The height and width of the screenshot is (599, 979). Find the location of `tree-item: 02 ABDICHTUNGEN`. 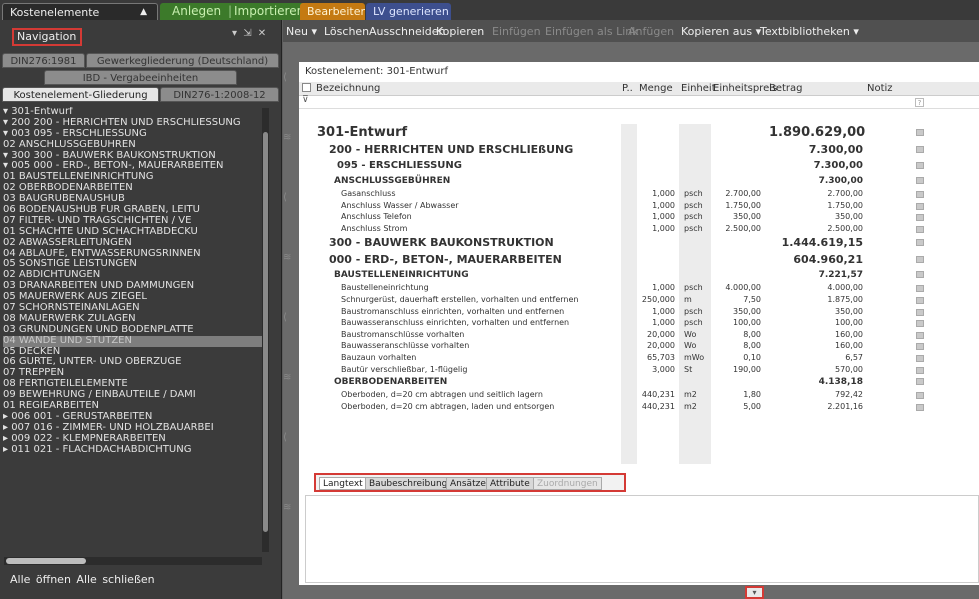

tree-item: 02 ABDICHTUNGEN is located at coordinates (134, 275).